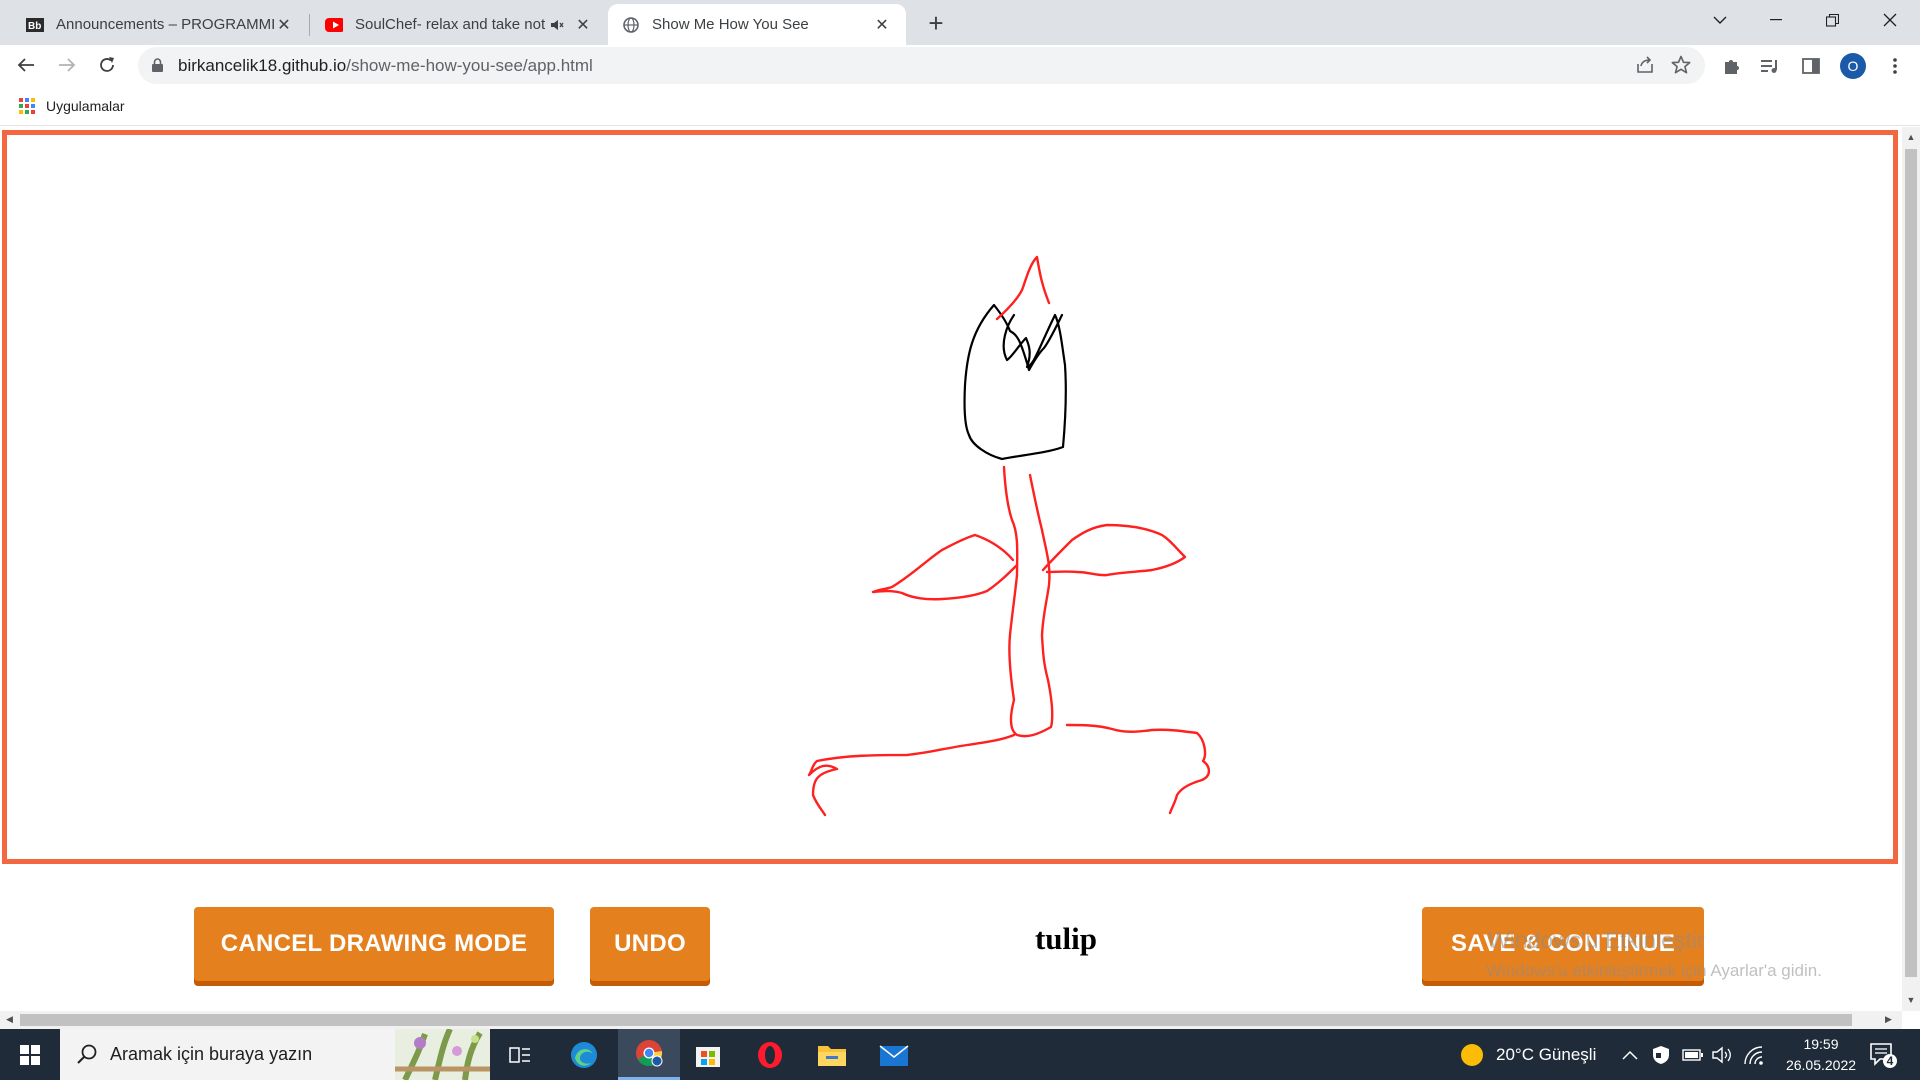  I want to click on taskbar-search-box: Aramak için buraya yazın, so click(275, 1054).